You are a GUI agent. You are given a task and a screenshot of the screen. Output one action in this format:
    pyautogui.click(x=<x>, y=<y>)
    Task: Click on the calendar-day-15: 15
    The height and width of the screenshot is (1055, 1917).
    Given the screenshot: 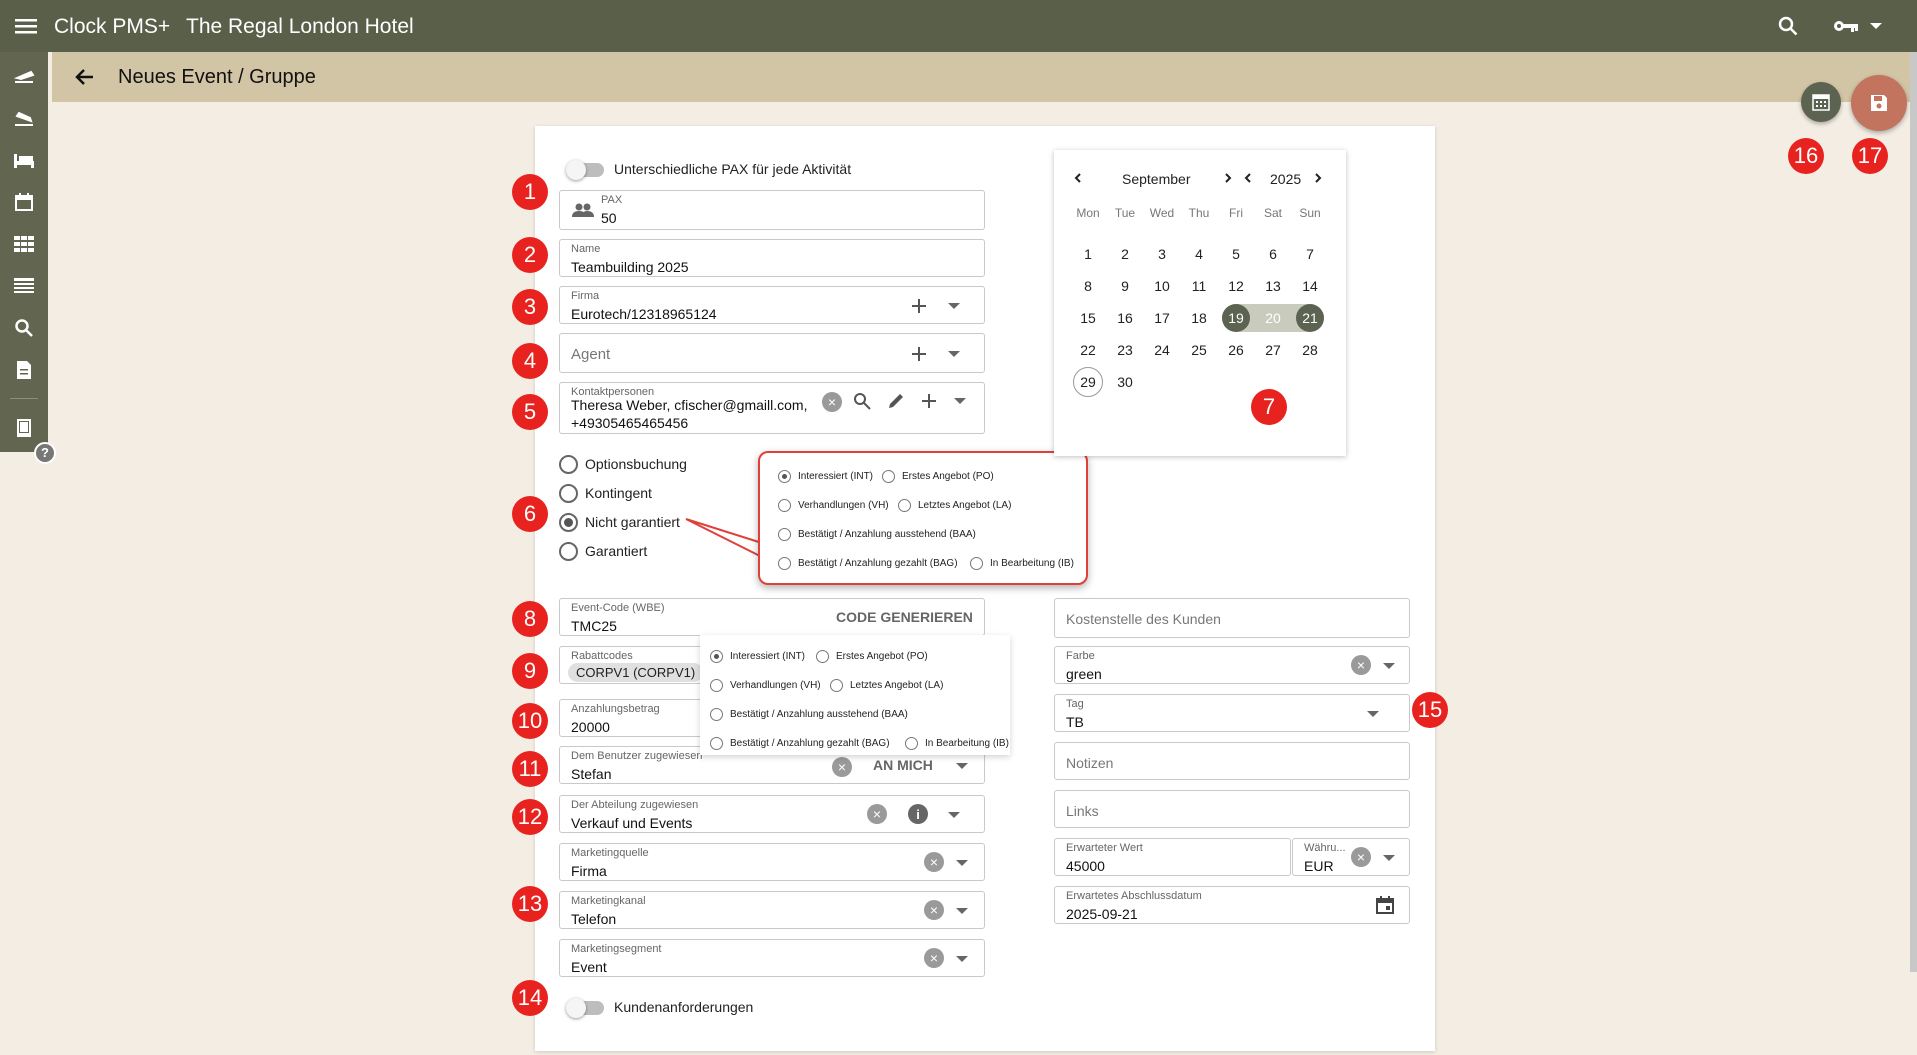 What is the action you would take?
    pyautogui.click(x=1088, y=318)
    